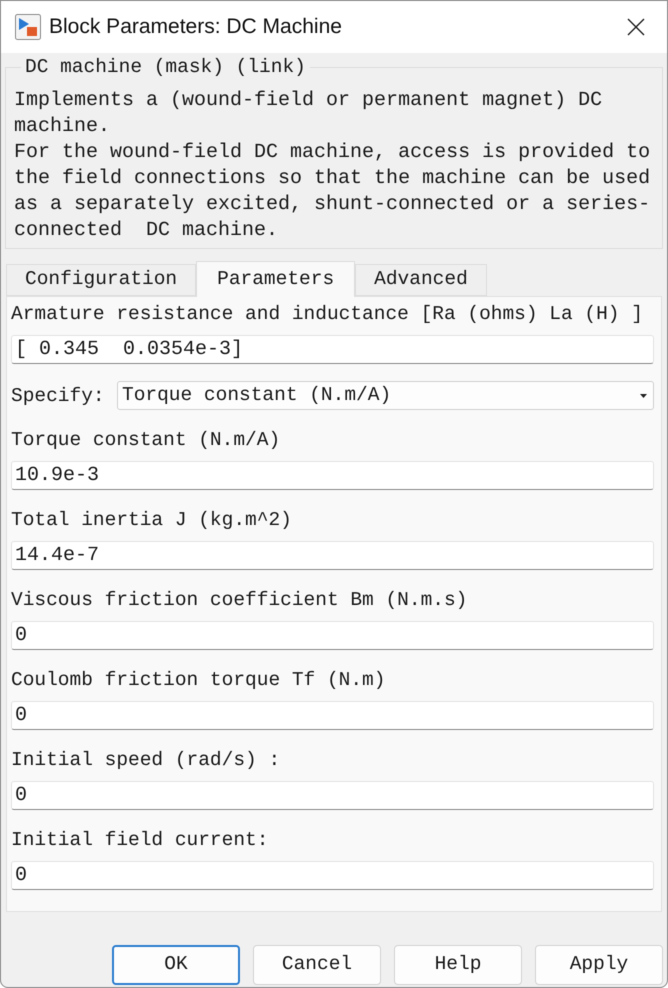 The width and height of the screenshot is (668, 988). What do you see at coordinates (140, 840) in the screenshot?
I see `parameter-label: Initial field current:` at bounding box center [140, 840].